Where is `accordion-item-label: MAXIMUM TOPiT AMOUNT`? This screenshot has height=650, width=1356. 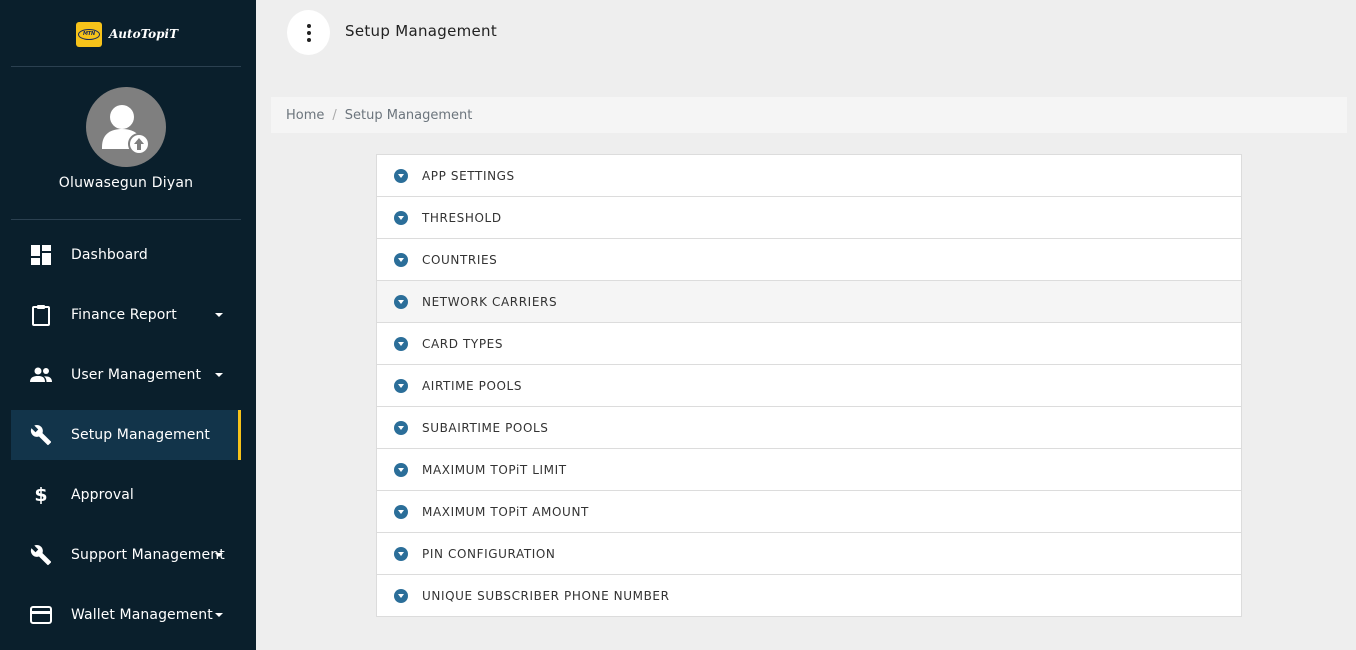
accordion-item-label: MAXIMUM TOPiT AMOUNT is located at coordinates (505, 511).